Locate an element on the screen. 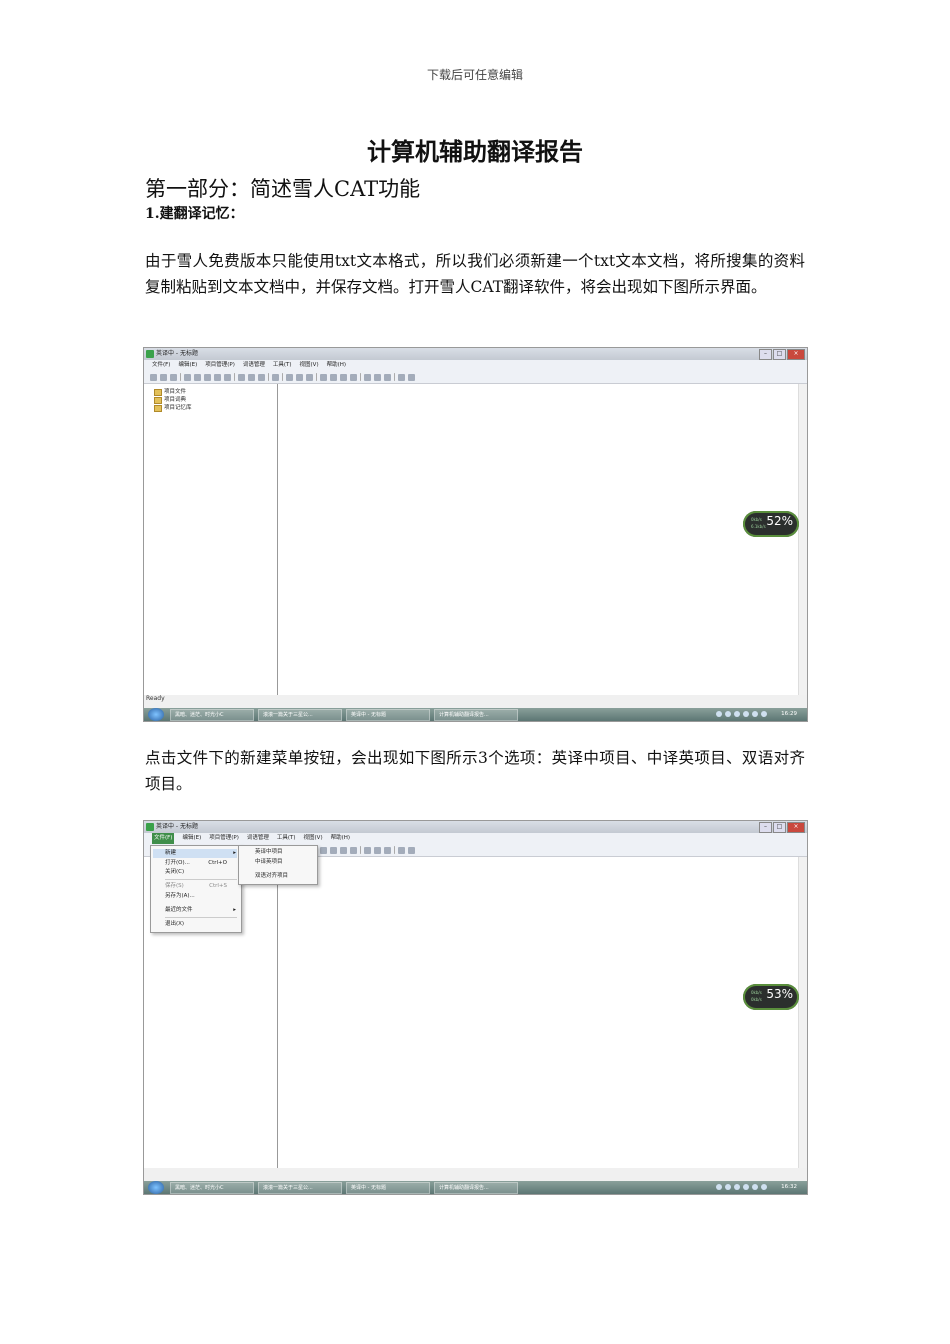  window-titlebar: 英译中 - 无标题 – □ × is located at coordinates (475, 354).